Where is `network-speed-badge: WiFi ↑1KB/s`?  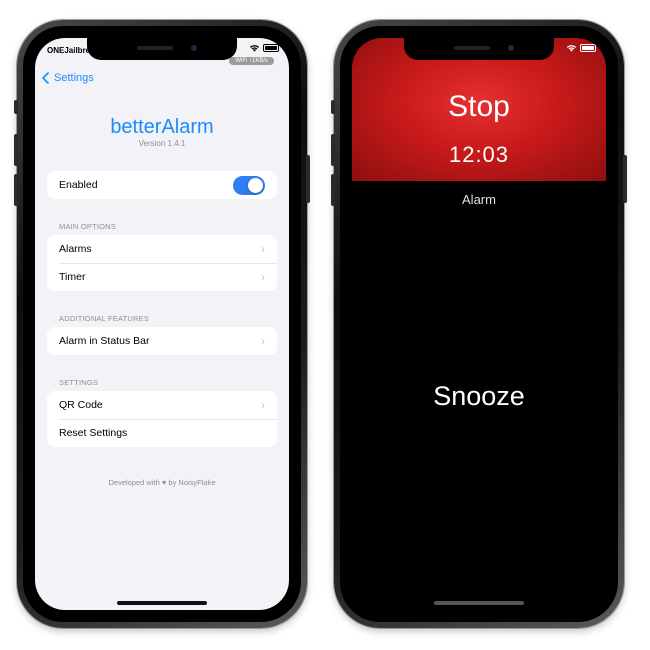
network-speed-badge: WiFi ↑1KB/s is located at coordinates (251, 61).